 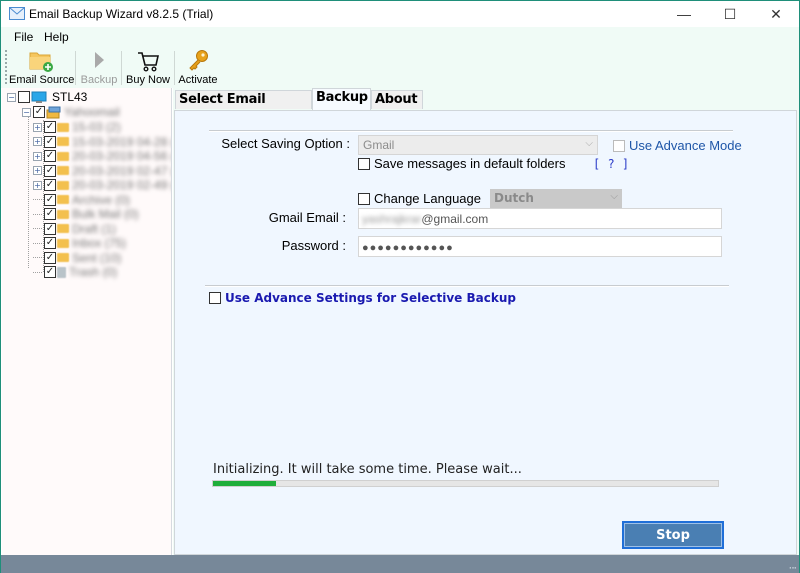 I want to click on password-label: Password :, so click(x=313, y=245).